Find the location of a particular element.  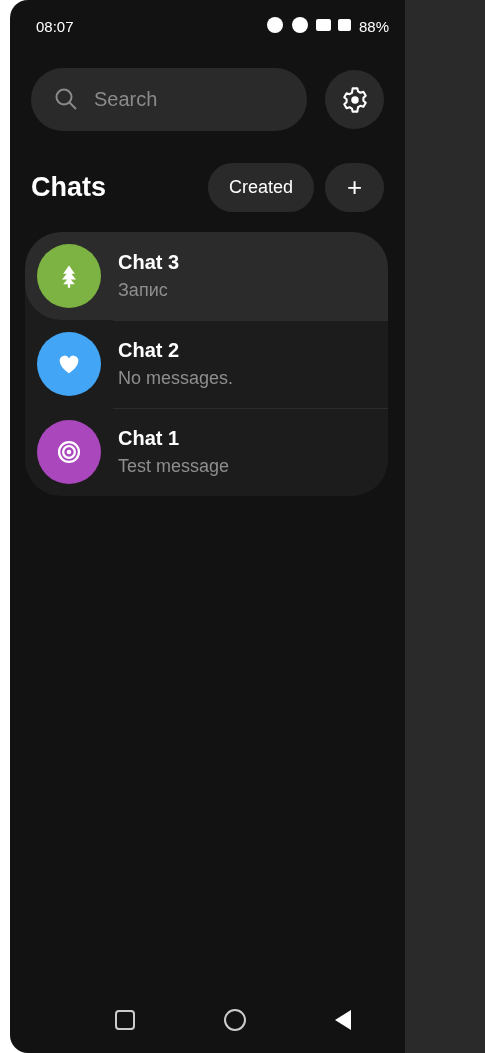

chat-preview: Запис is located at coordinates (143, 291).